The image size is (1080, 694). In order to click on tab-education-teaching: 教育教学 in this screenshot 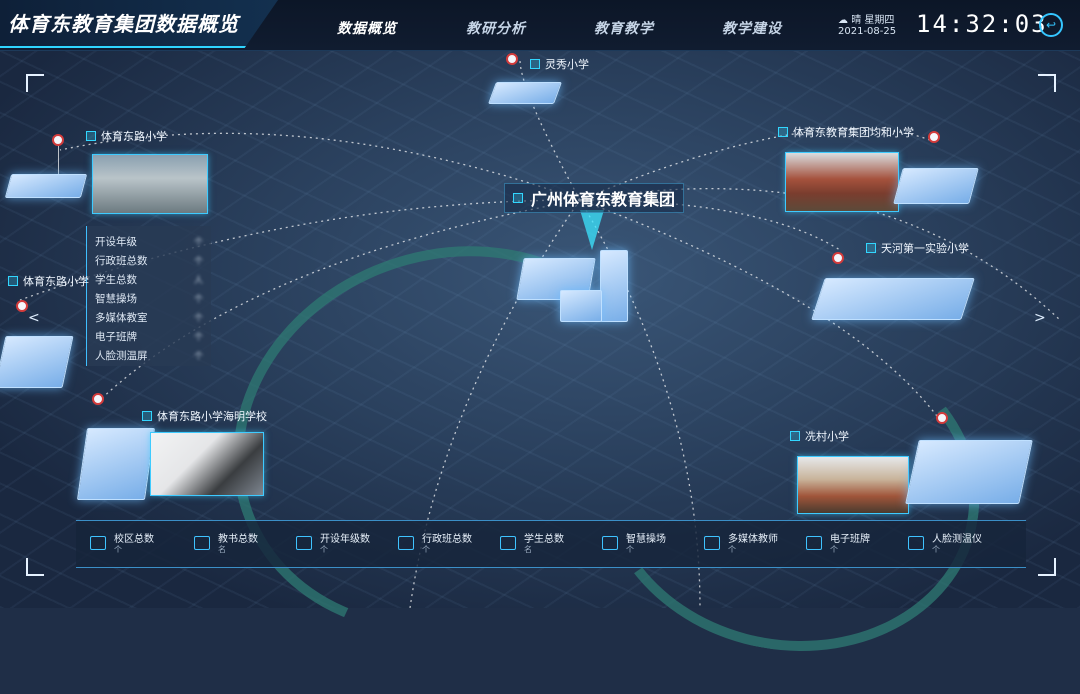, I will do `click(624, 28)`.